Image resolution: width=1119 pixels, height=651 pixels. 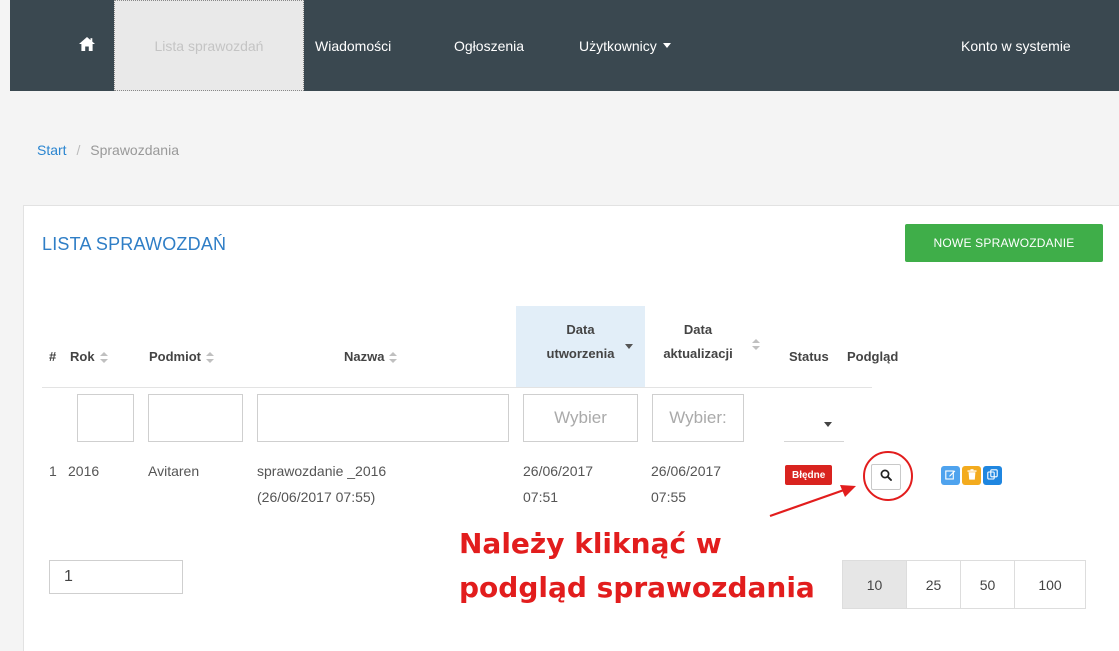 What do you see at coordinates (1050, 584) in the screenshot?
I see `page-size-100: 100` at bounding box center [1050, 584].